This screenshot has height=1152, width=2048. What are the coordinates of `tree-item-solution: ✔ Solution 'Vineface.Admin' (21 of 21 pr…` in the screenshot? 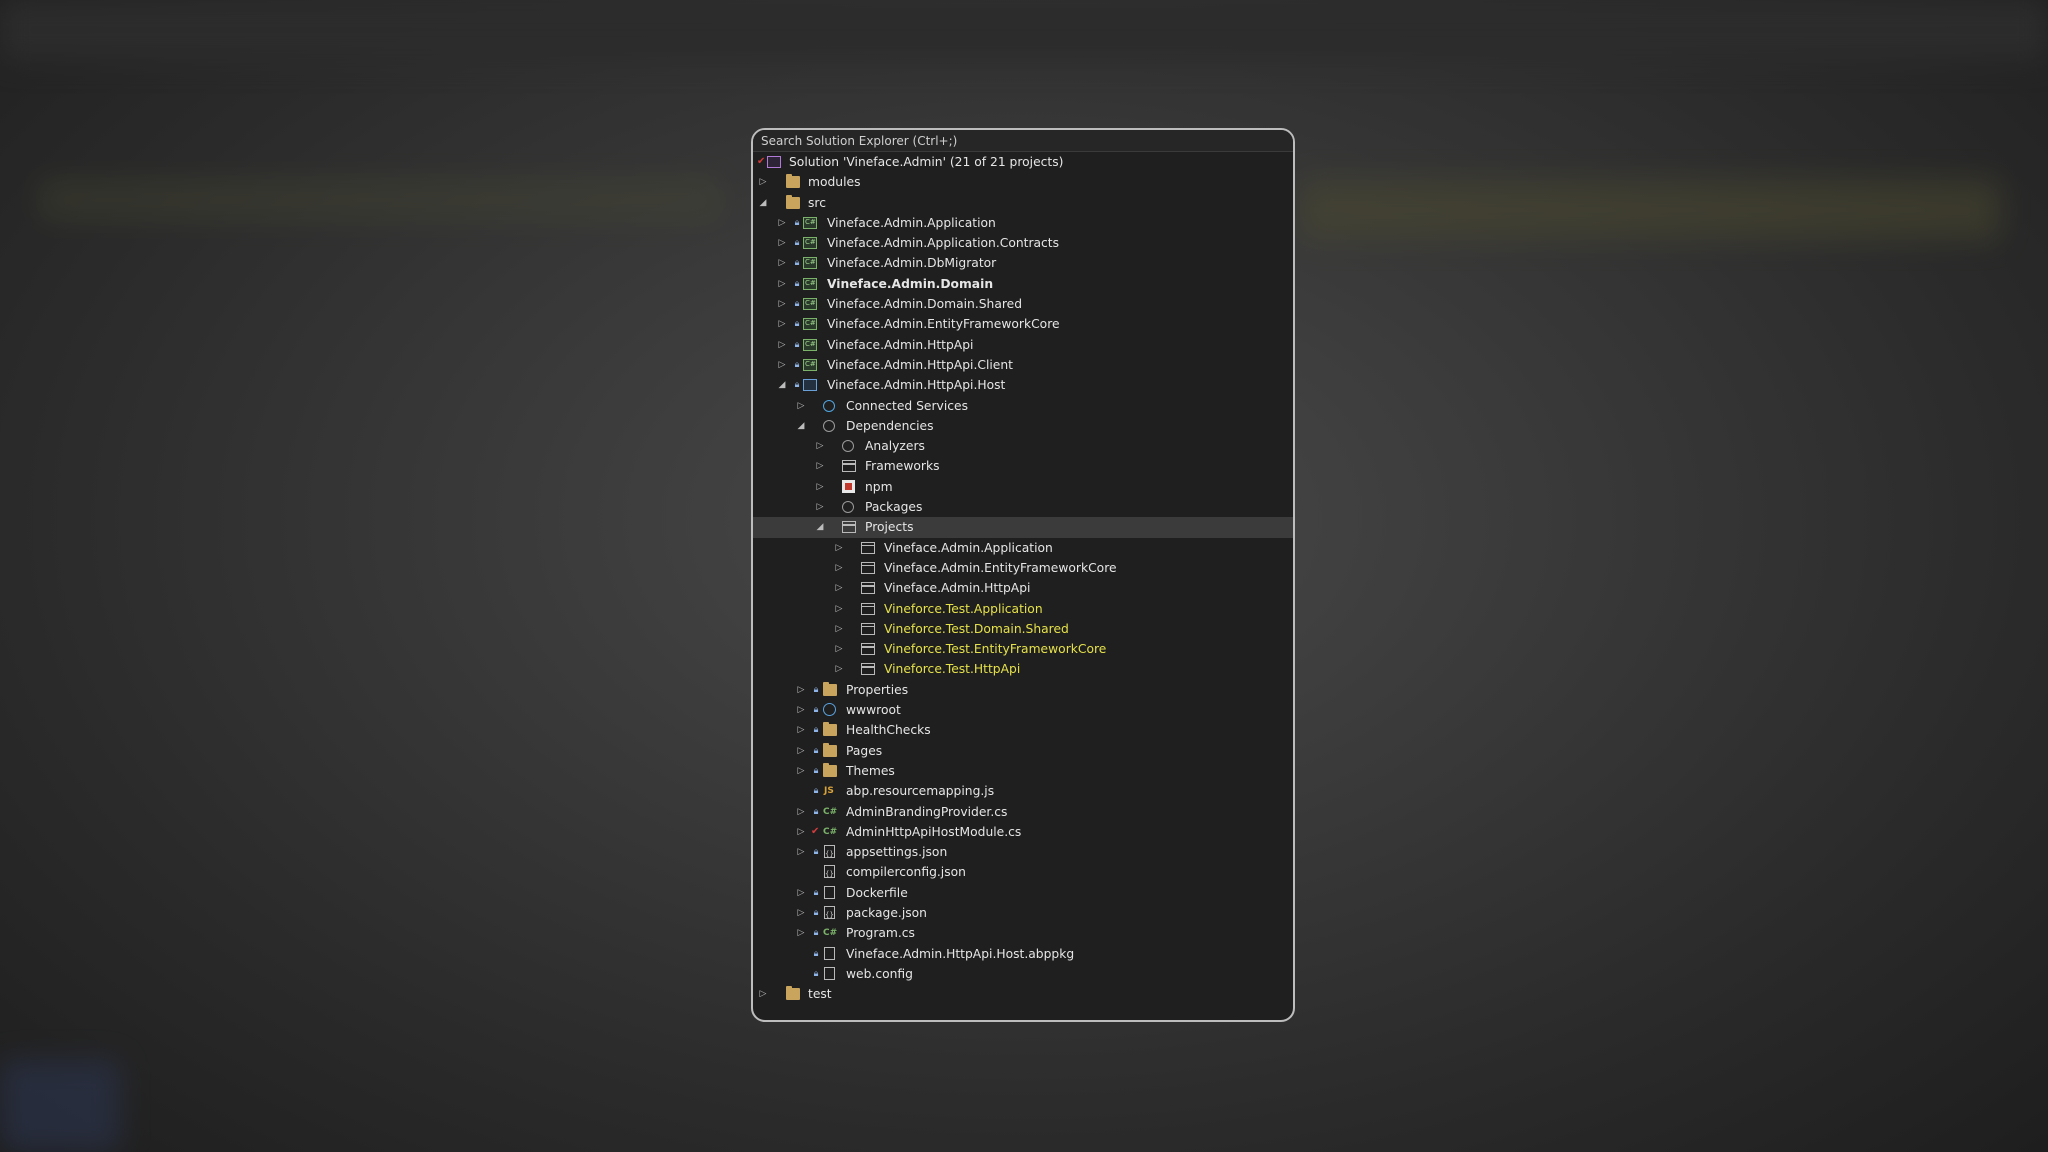 It's located at (1023, 162).